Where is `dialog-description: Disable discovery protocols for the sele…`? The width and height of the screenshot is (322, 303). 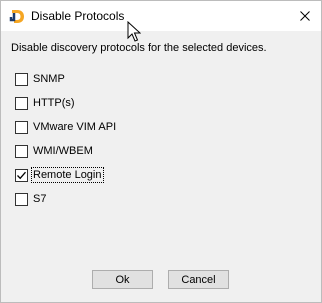 dialog-description: Disable discovery protocols for the sele… is located at coordinates (139, 48).